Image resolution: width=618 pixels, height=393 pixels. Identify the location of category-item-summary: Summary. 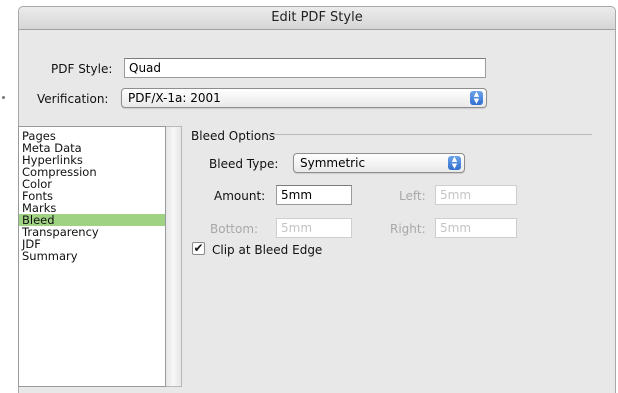
(92, 256).